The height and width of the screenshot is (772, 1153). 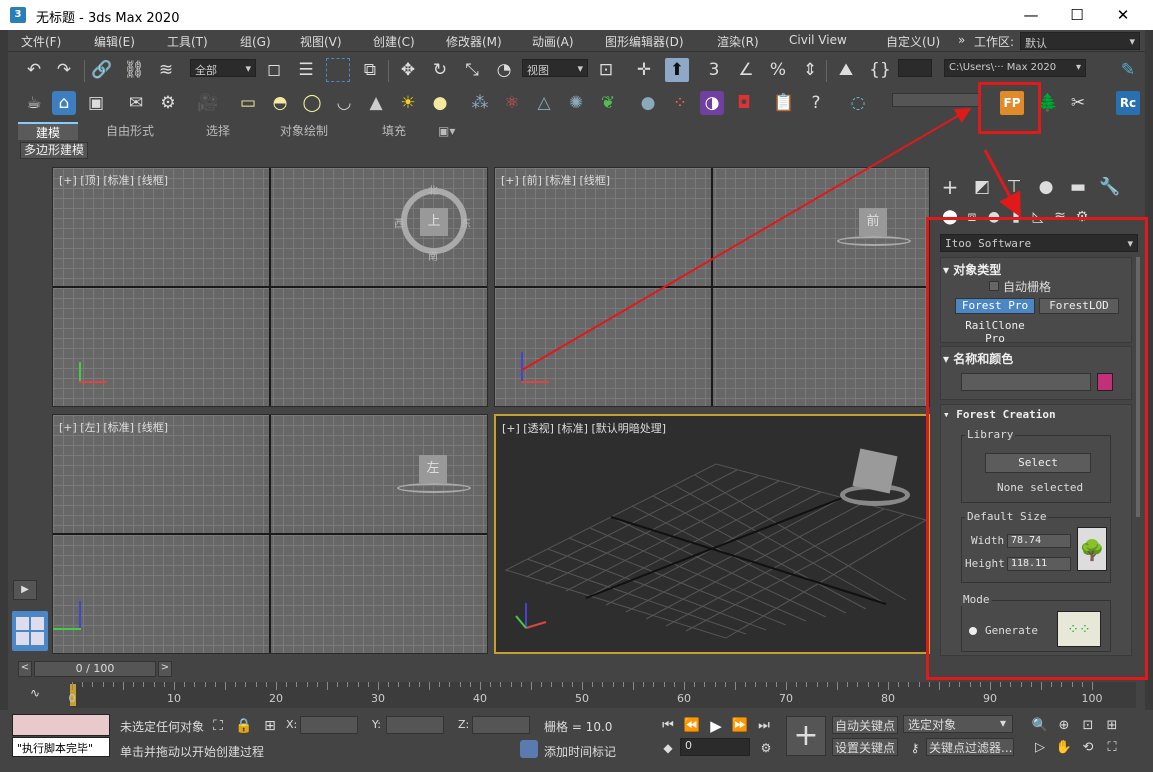 I want to click on tab-freeform: 自由形式, so click(x=130, y=131).